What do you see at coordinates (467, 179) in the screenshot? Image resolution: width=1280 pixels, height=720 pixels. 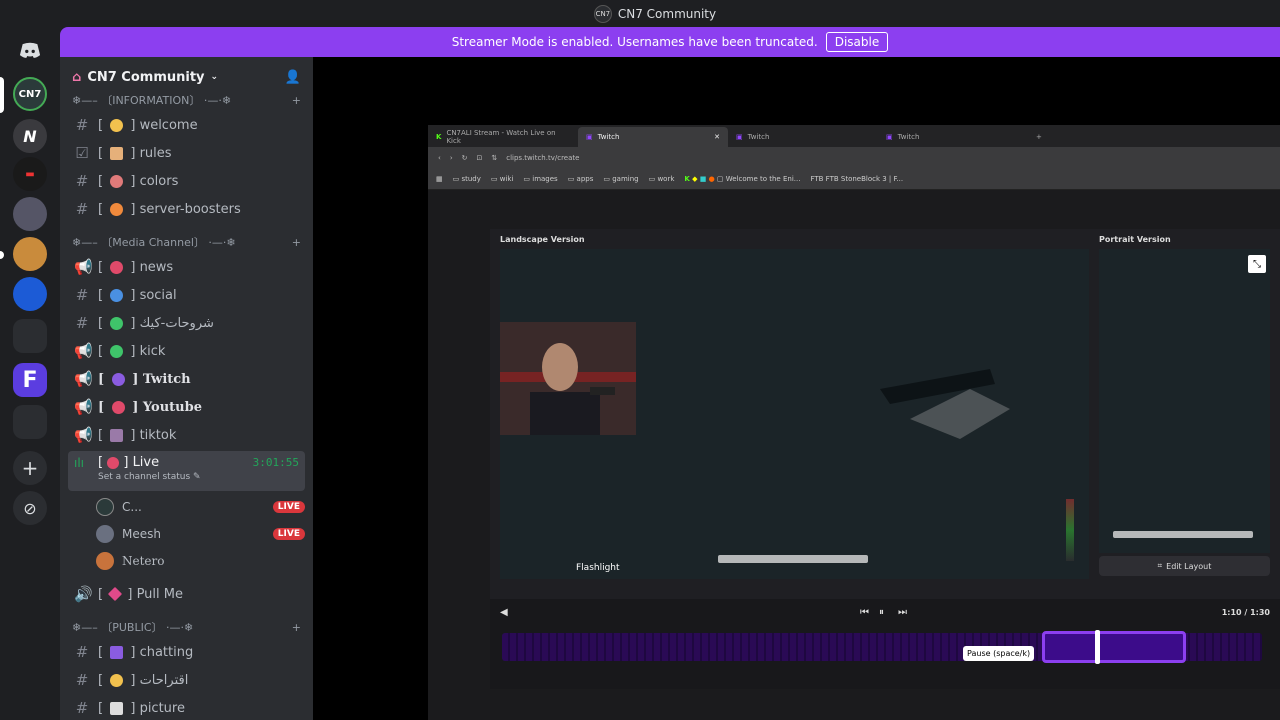 I see `bookmark-folder: ▭ study` at bounding box center [467, 179].